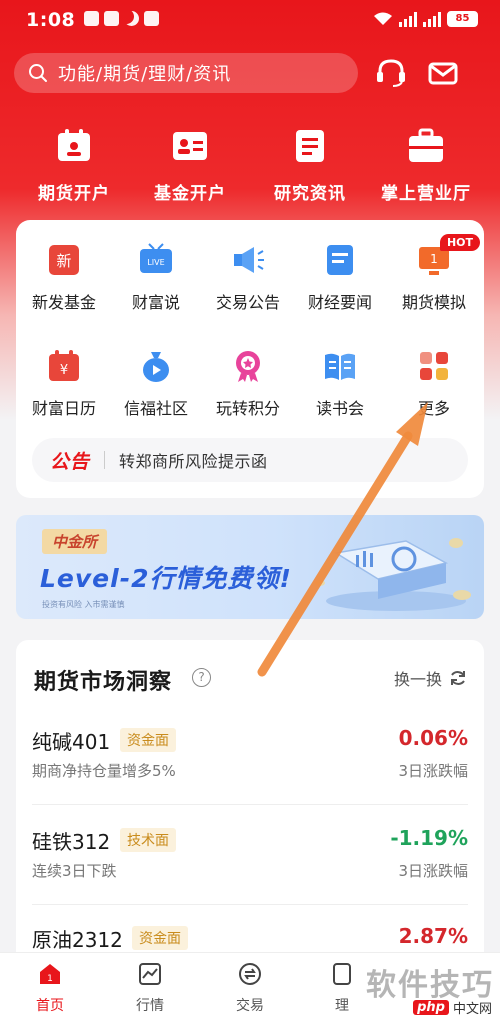 This screenshot has width=500, height=1020. I want to click on grid-item-points: 玩转积分, so click(248, 383).